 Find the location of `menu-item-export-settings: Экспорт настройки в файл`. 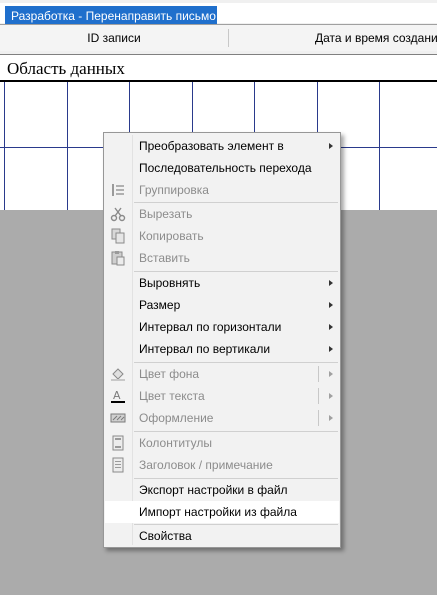

menu-item-export-settings: Экспорт настройки в файл is located at coordinates (222, 490).